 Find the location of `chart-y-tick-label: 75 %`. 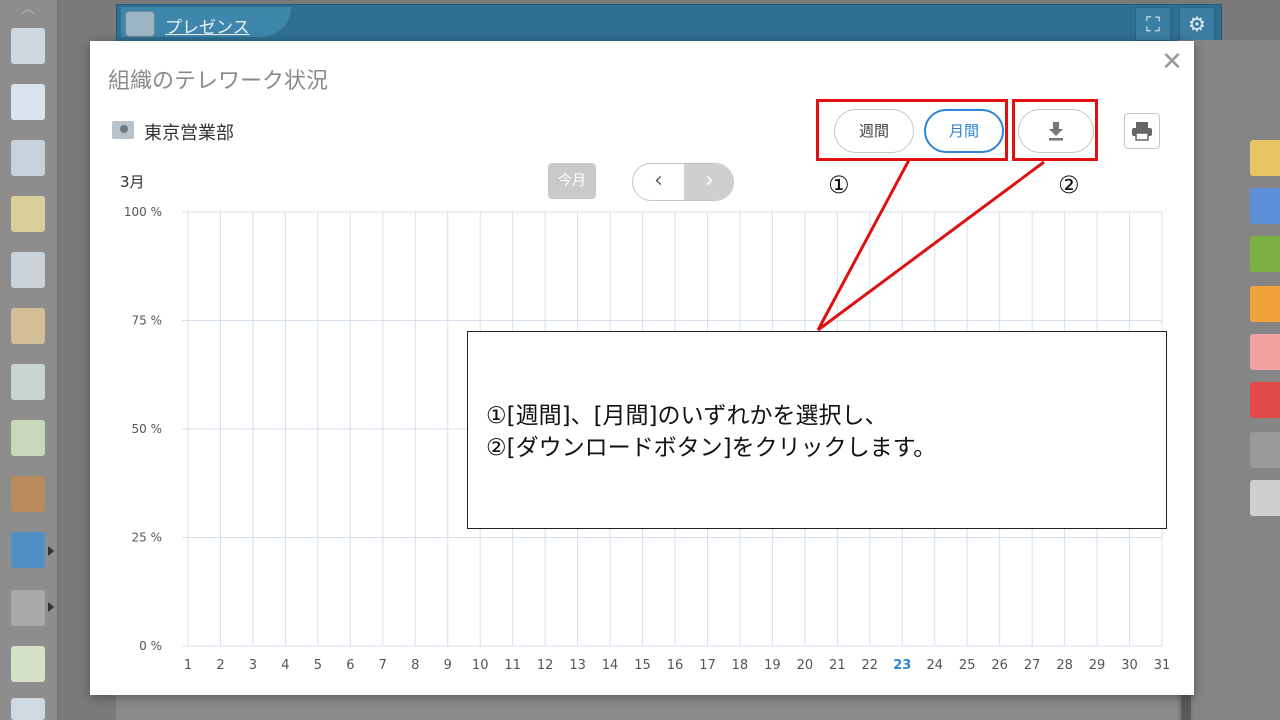

chart-y-tick-label: 75 % is located at coordinates (147, 321).